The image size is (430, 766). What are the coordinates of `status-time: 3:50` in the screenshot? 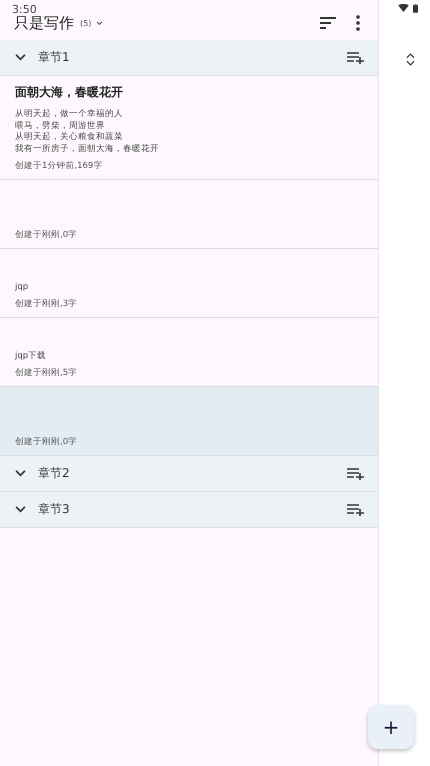 It's located at (24, 9).